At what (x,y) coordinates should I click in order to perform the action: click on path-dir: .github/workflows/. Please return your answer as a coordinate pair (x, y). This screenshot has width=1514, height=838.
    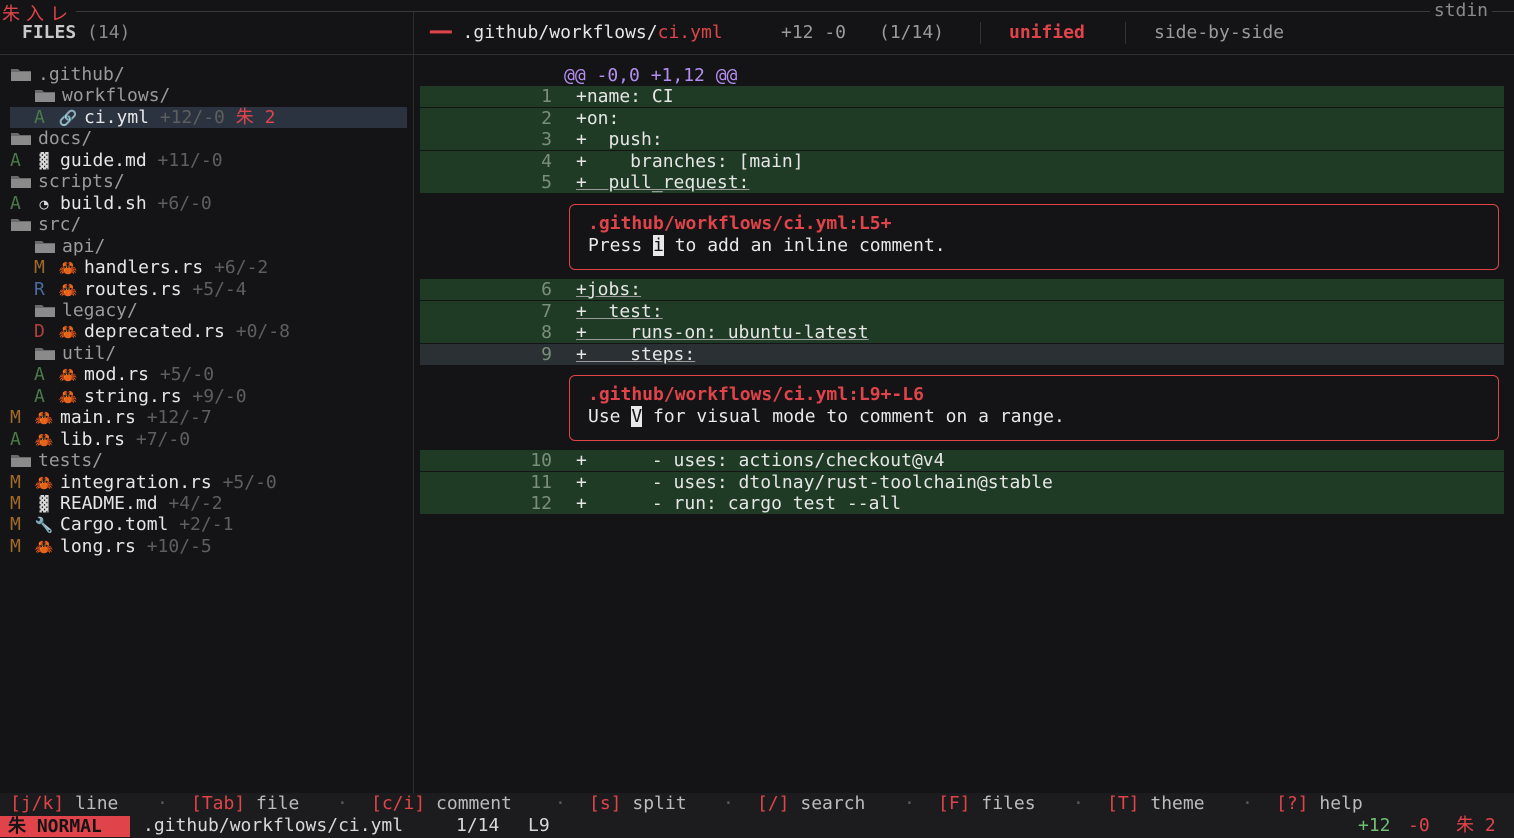
    Looking at the image, I should click on (560, 32).